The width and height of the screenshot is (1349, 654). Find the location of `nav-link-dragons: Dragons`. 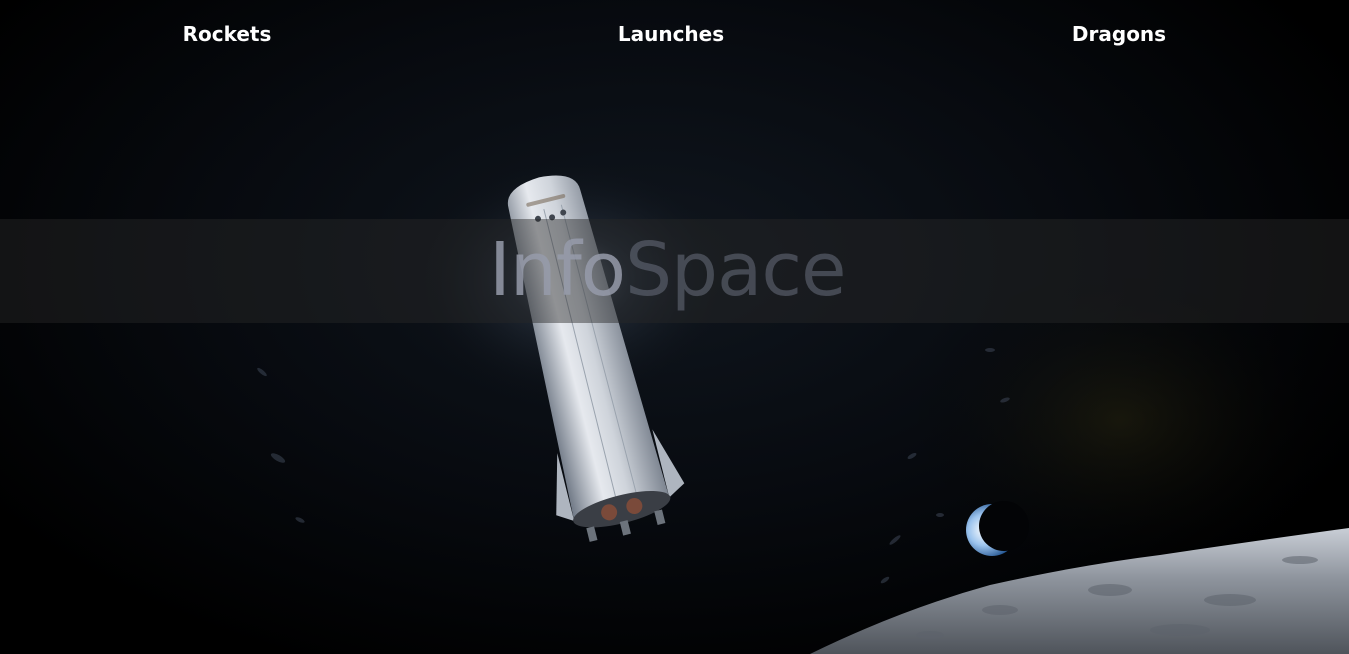

nav-link-dragons: Dragons is located at coordinates (1119, 34).